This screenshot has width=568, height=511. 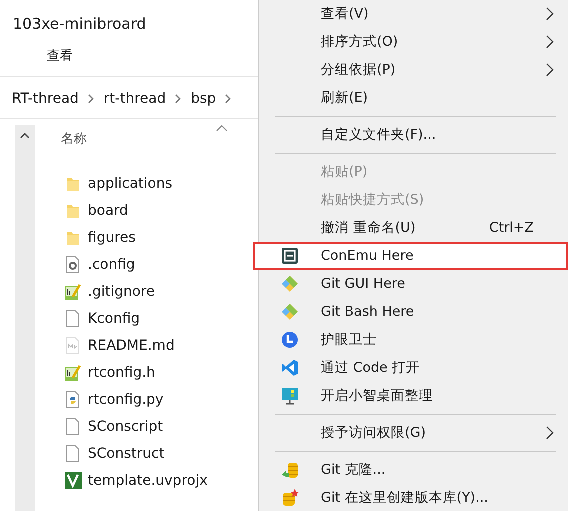 I want to click on file-name: board, so click(x=108, y=210).